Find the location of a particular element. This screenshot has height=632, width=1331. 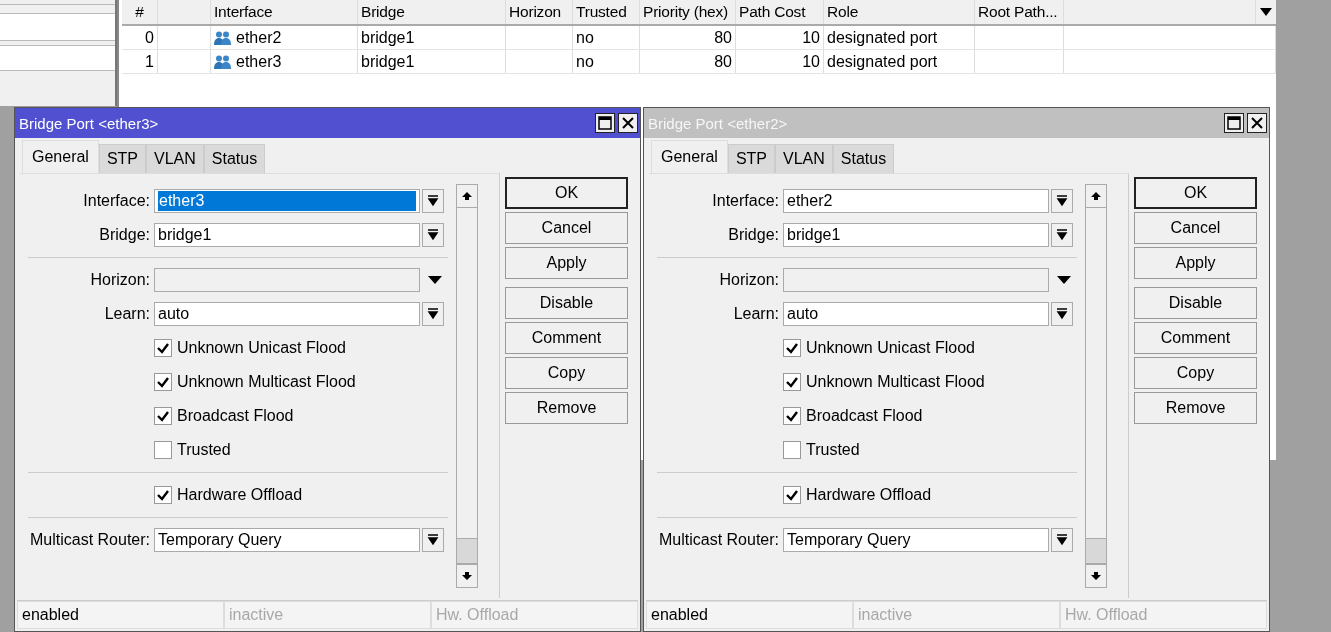

table-row: 0 ether2 bridge1 no 80 10 designated port is located at coordinates (699, 38).